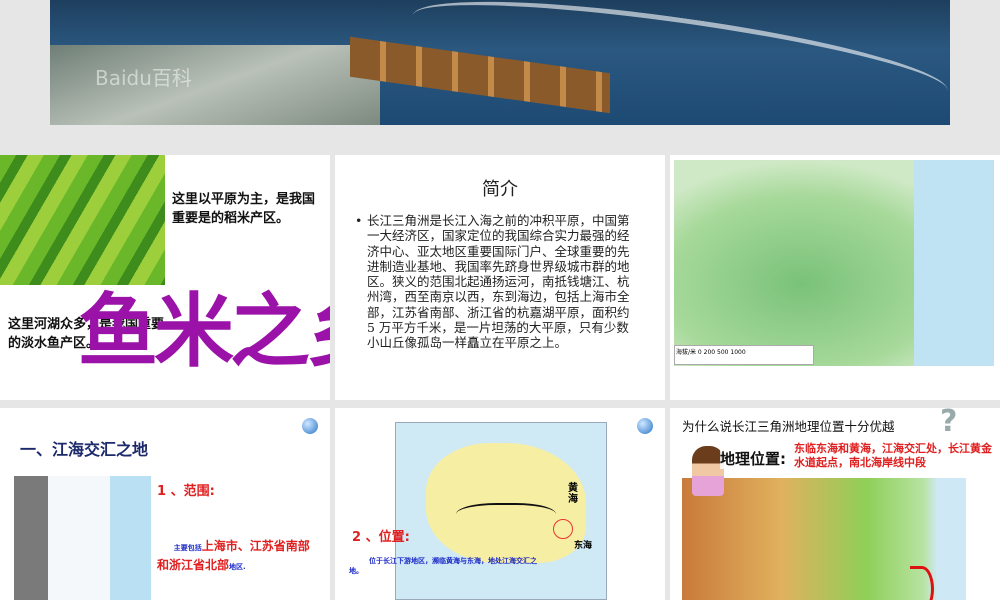 This screenshot has height=600, width=1000. I want to click on delta-relief-map, so click(834, 263).